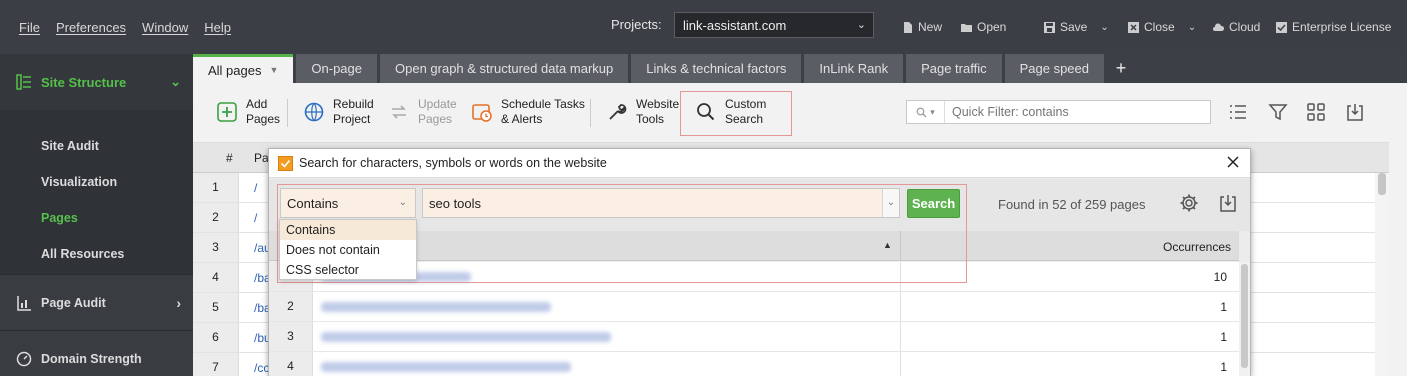  I want to click on gear-icon, so click(1189, 203).